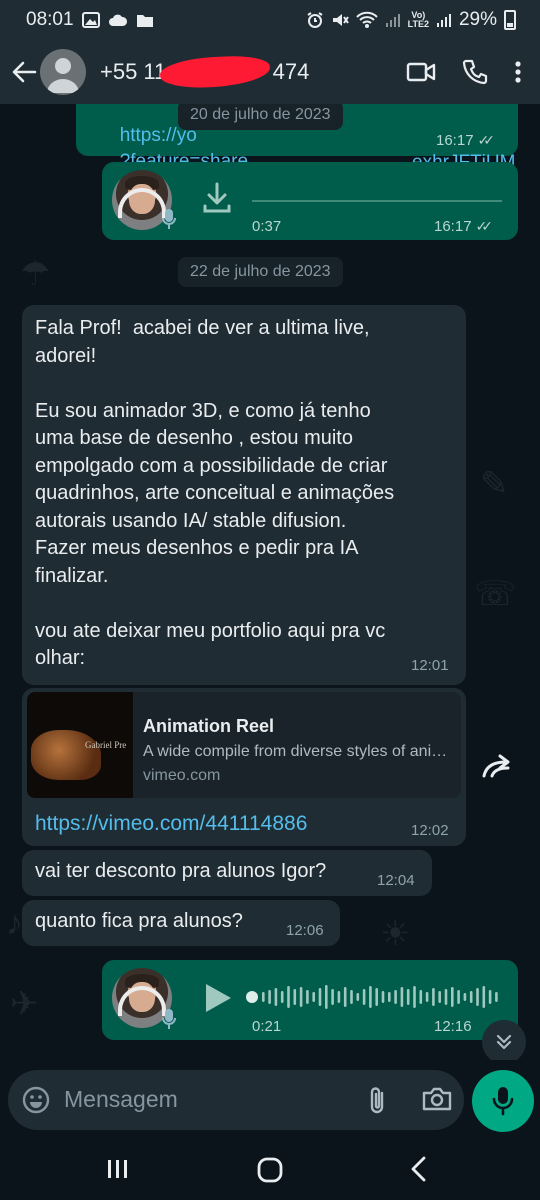 This screenshot has height=1200, width=540. What do you see at coordinates (518, 72) in the screenshot?
I see `more-options-icon` at bounding box center [518, 72].